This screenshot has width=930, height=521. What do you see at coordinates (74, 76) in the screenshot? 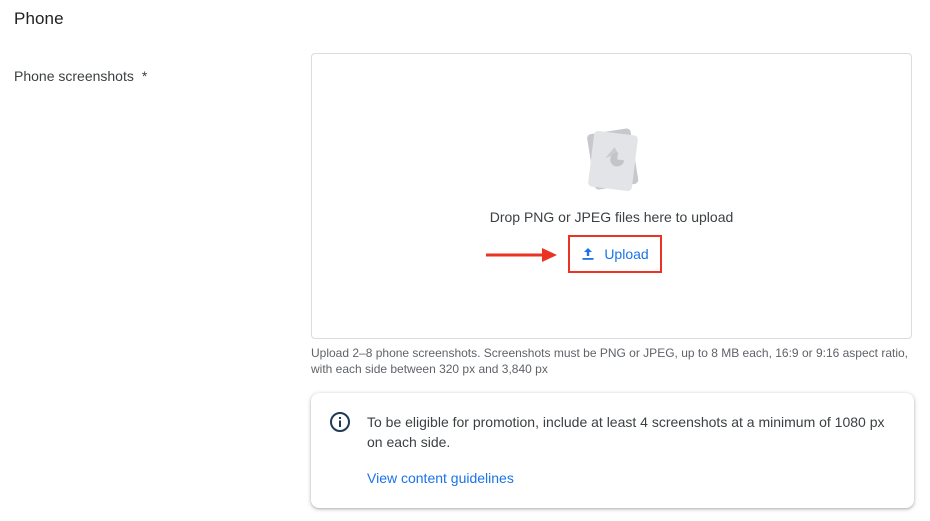
I see `field-label-text: Phone screenshots` at bounding box center [74, 76].